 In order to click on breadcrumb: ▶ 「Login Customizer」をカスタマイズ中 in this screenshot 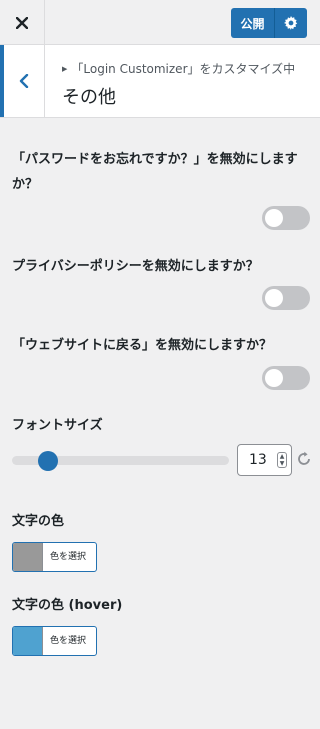, I will do `click(178, 68)`.